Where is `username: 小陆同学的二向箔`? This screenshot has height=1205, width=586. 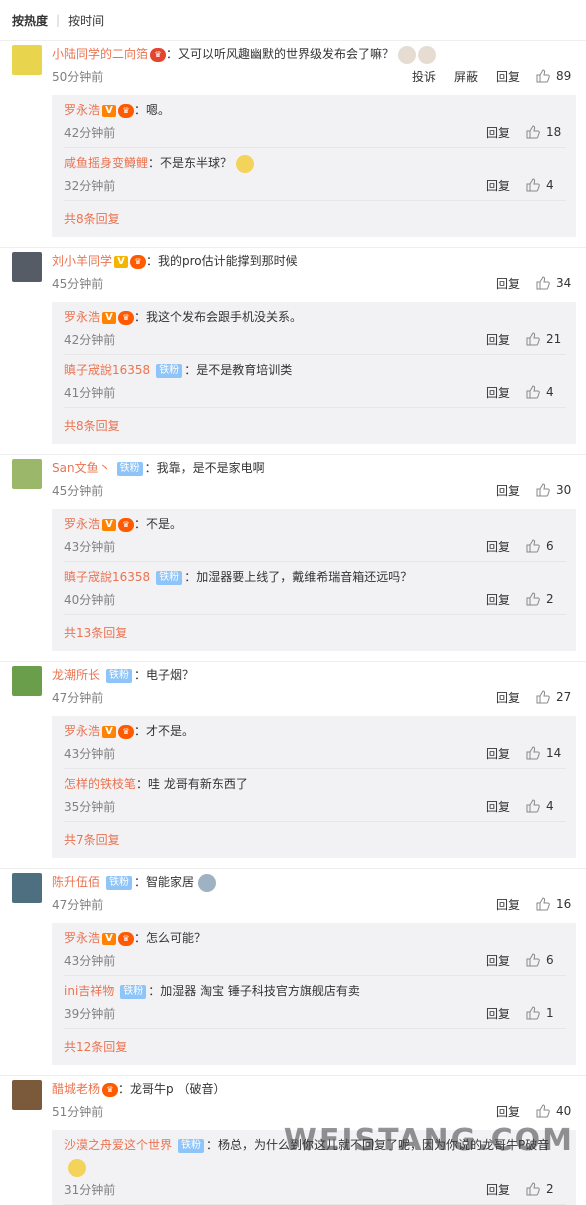
username: 小陆同学的二向箔 is located at coordinates (100, 54).